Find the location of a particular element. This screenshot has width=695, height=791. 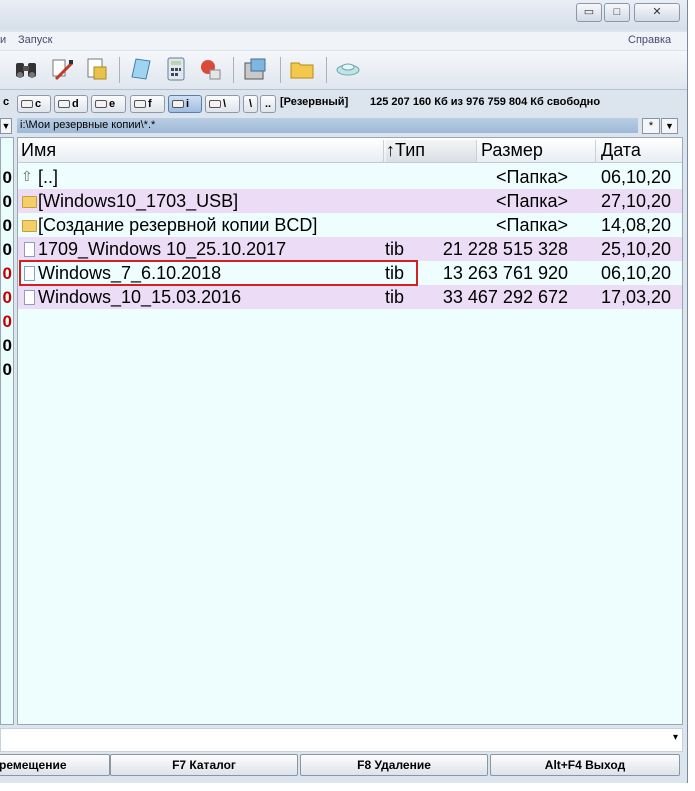

root-label: \ is located at coordinates (250, 104).